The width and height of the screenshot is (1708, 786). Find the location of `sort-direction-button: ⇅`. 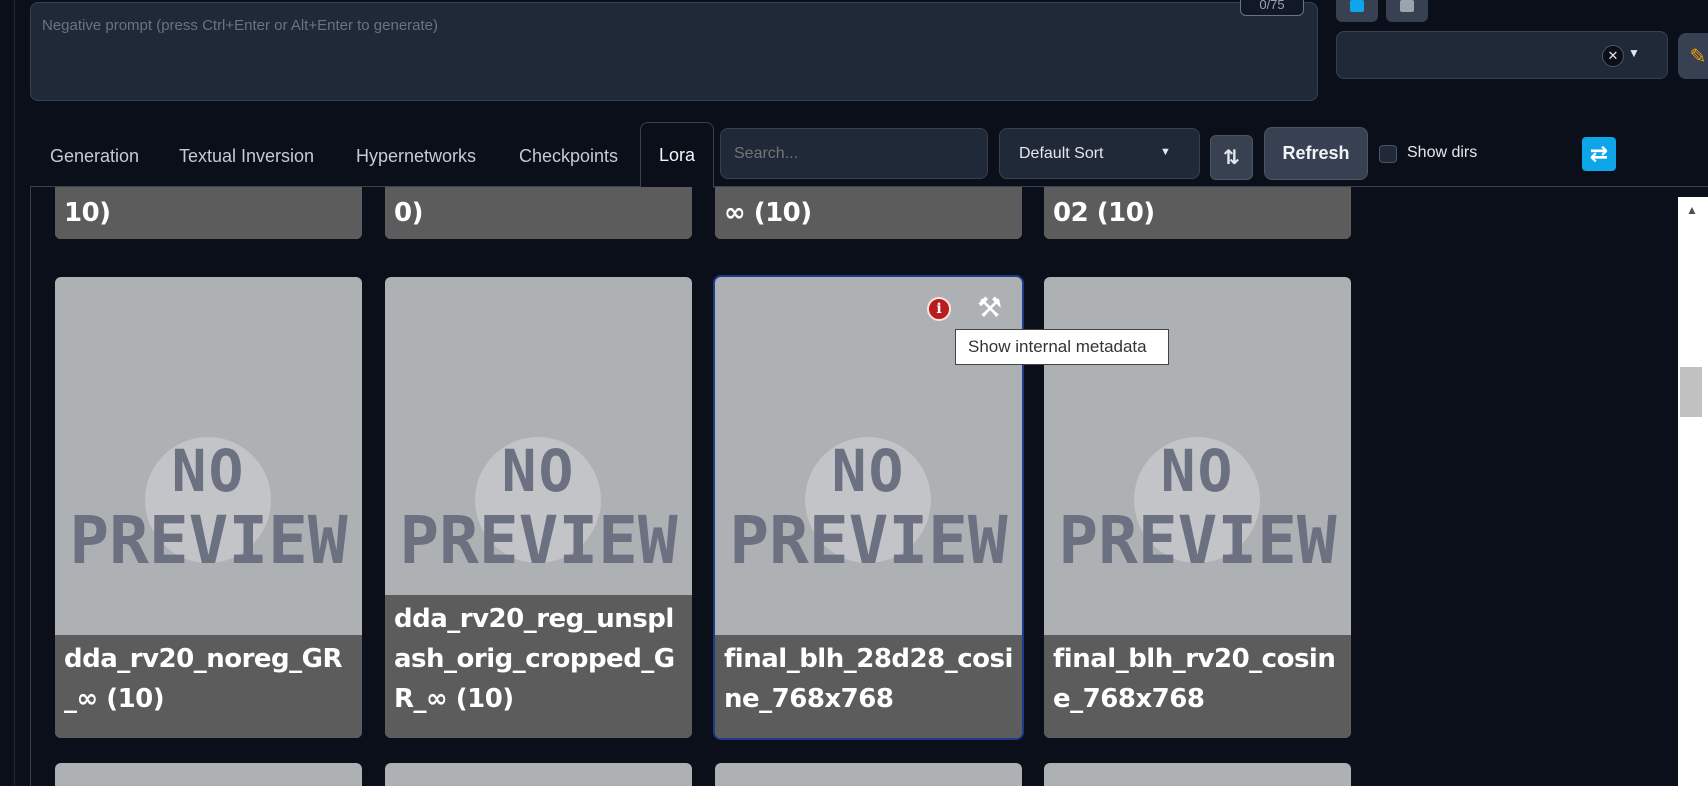

sort-direction-button: ⇅ is located at coordinates (1231, 157).